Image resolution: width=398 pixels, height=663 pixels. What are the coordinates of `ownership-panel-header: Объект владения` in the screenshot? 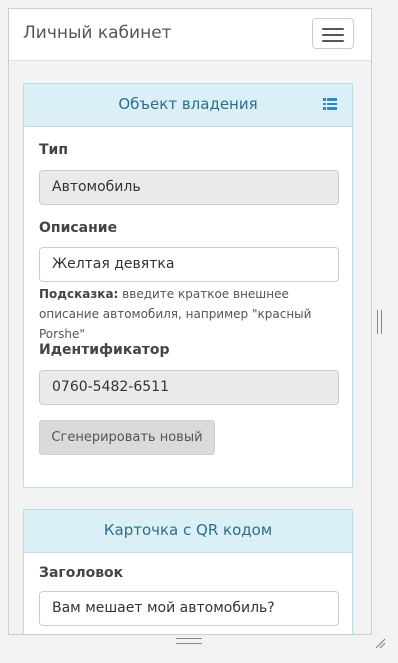 It's located at (188, 105).